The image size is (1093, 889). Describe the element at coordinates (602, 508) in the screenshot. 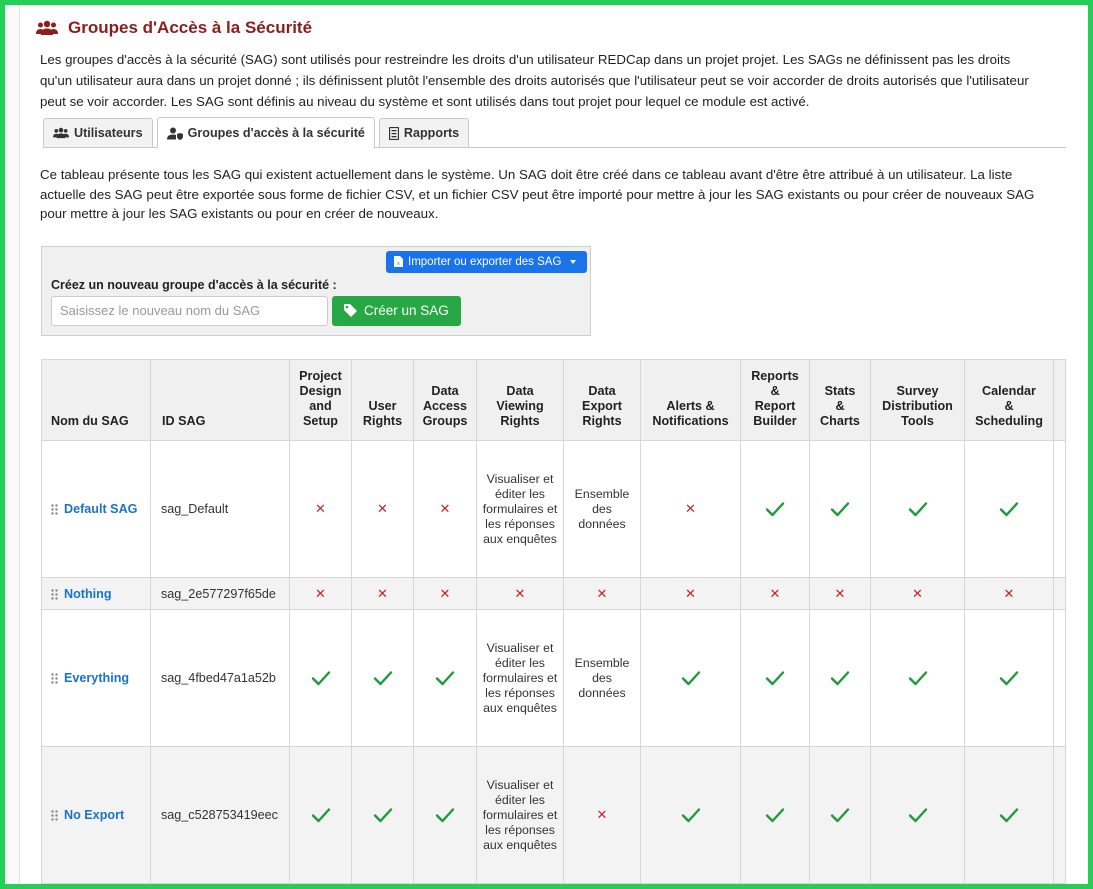

I see `permission-text: Ensemble des données` at that location.